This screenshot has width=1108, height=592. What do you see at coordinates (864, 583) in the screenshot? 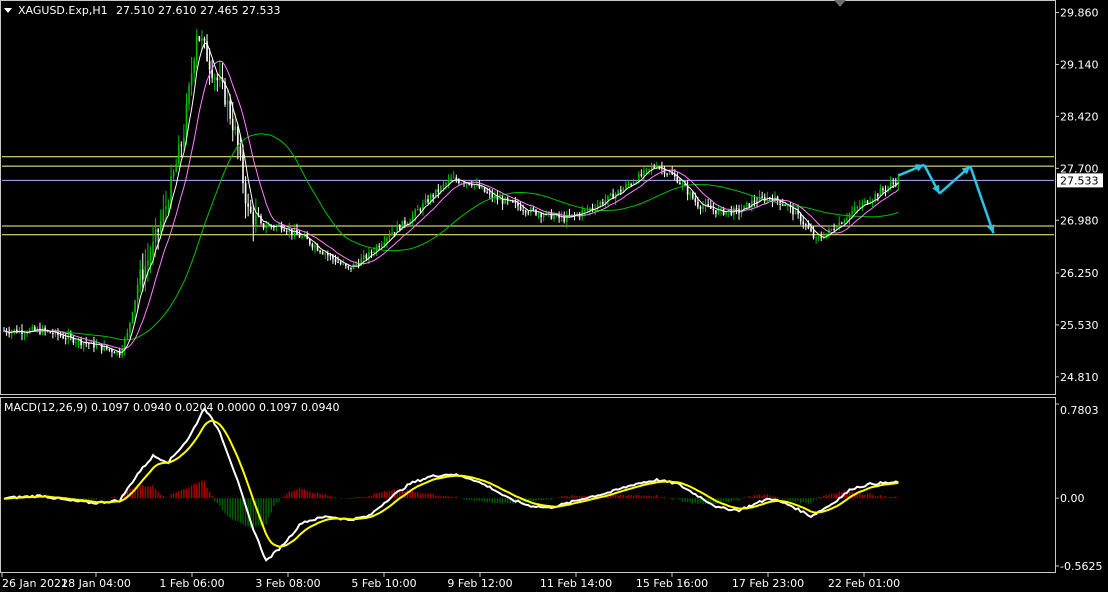
I see `time-tick-label: 22 Feb 01:00` at bounding box center [864, 583].